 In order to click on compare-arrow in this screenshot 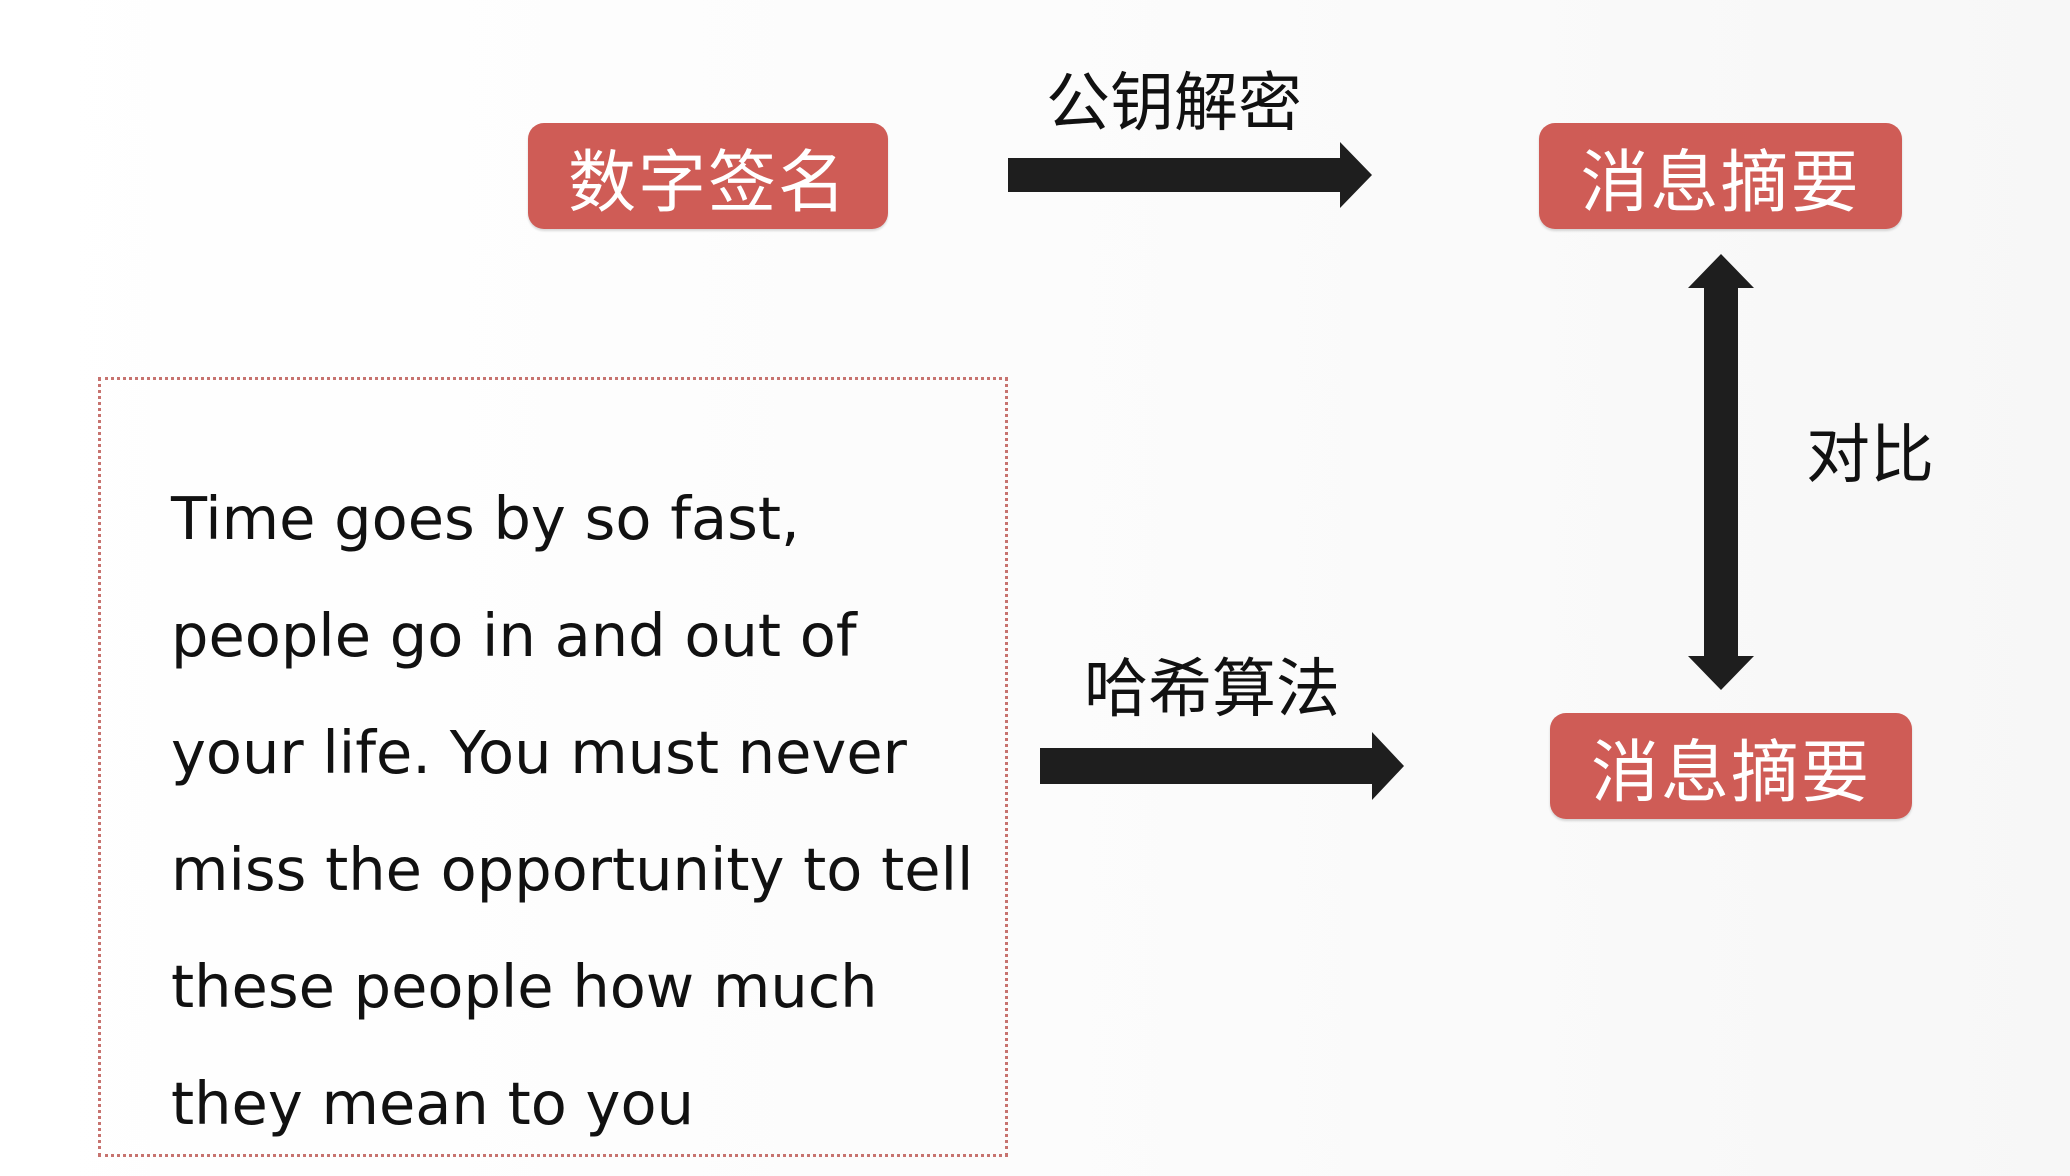, I will do `click(1721, 472)`.